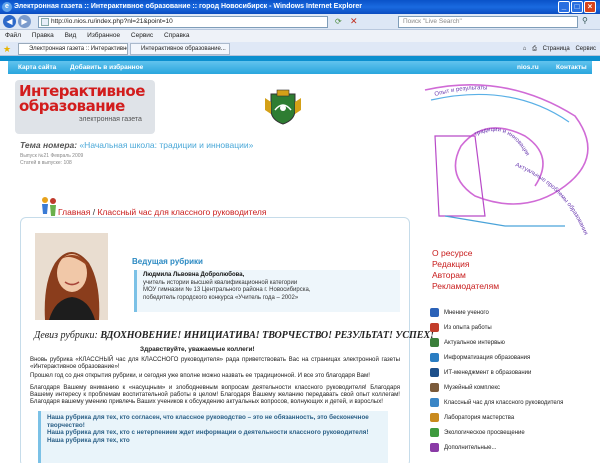  What do you see at coordinates (103, 35) in the screenshot?
I see `menu-favorites: Избранное` at bounding box center [103, 35].